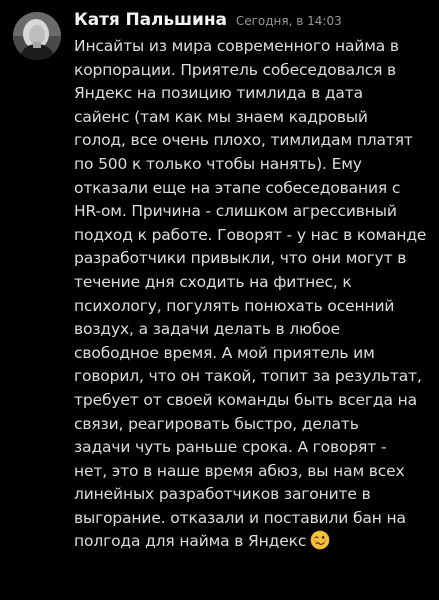 Image resolution: width=439 pixels, height=600 pixels. What do you see at coordinates (245, 399) in the screenshot?
I see `message-line: требует от своей команды быть всегда на` at bounding box center [245, 399].